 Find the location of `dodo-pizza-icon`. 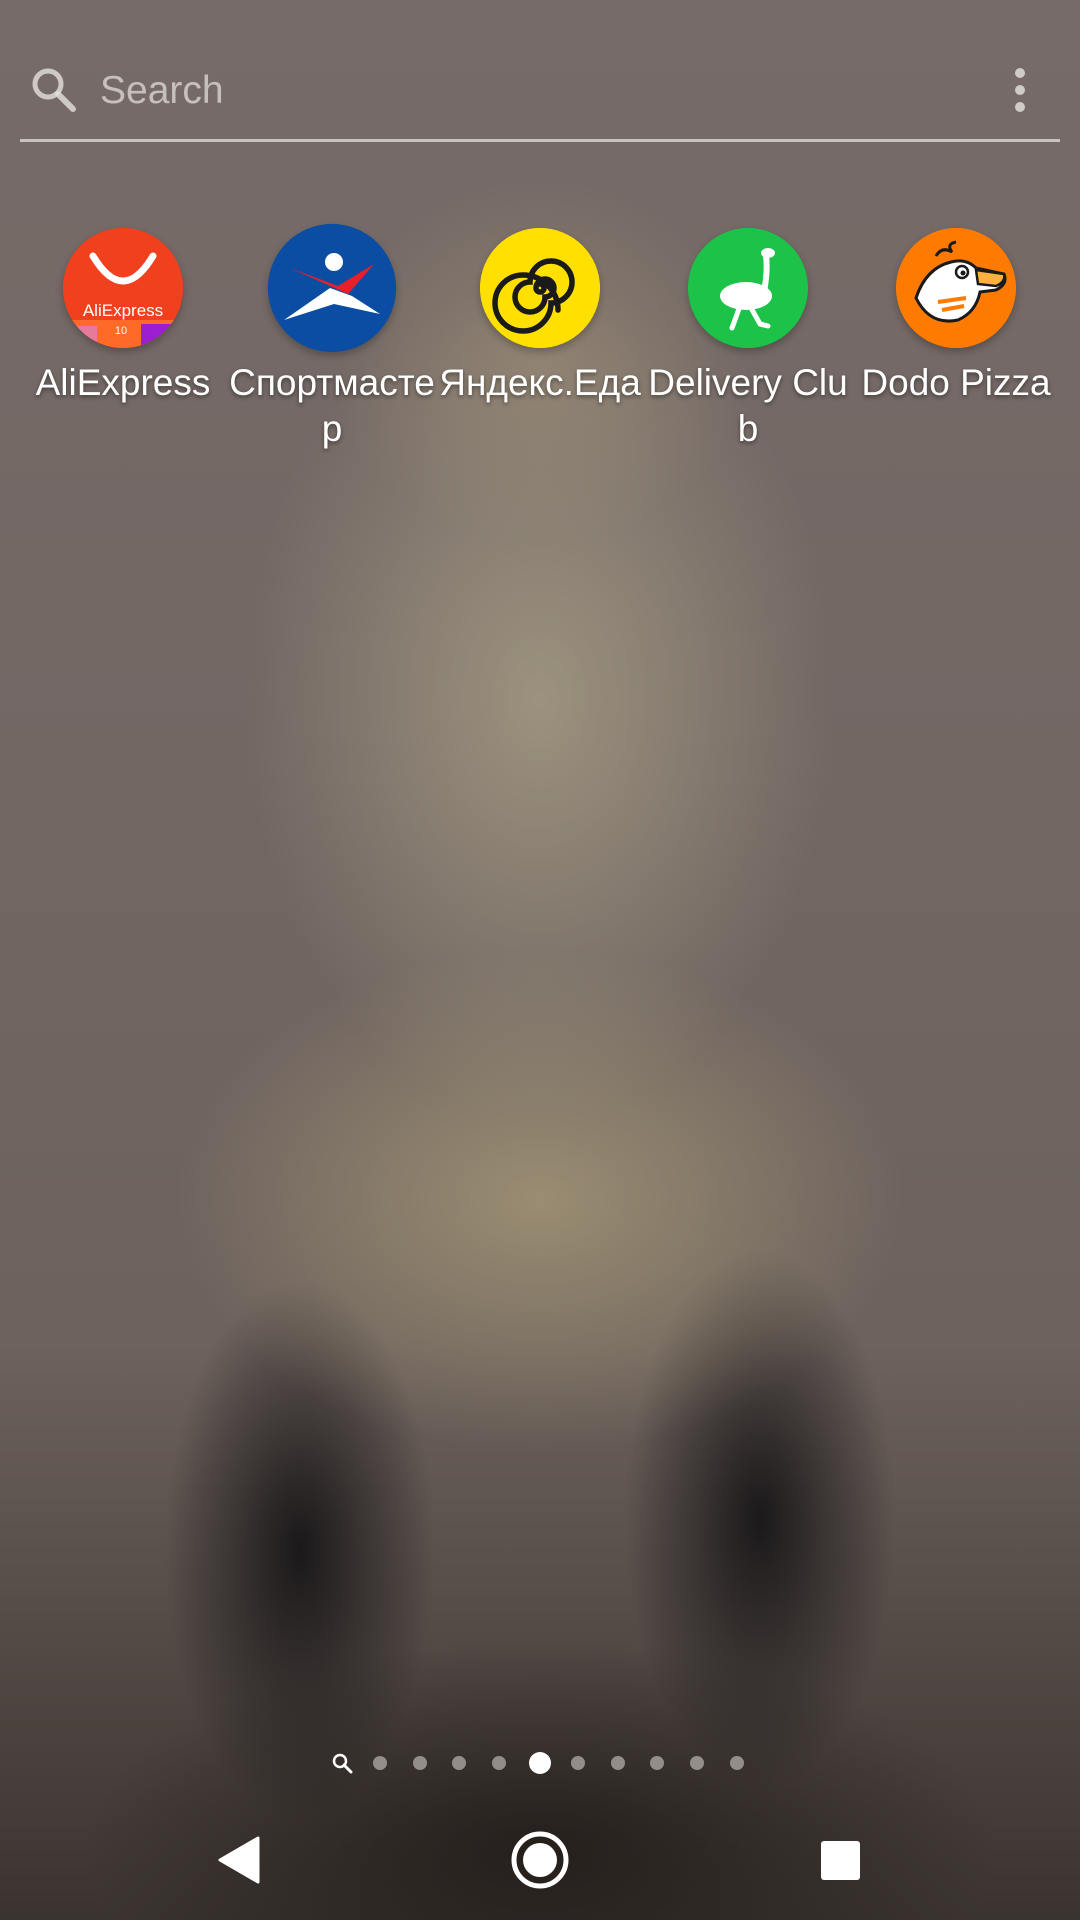

dodo-pizza-icon is located at coordinates (956, 288).